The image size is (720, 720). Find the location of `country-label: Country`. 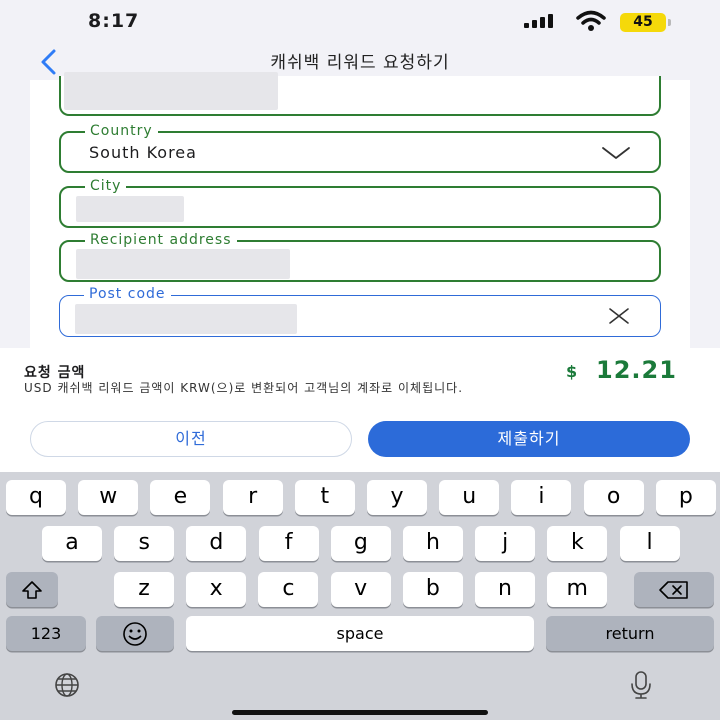

country-label: Country is located at coordinates (121, 131).